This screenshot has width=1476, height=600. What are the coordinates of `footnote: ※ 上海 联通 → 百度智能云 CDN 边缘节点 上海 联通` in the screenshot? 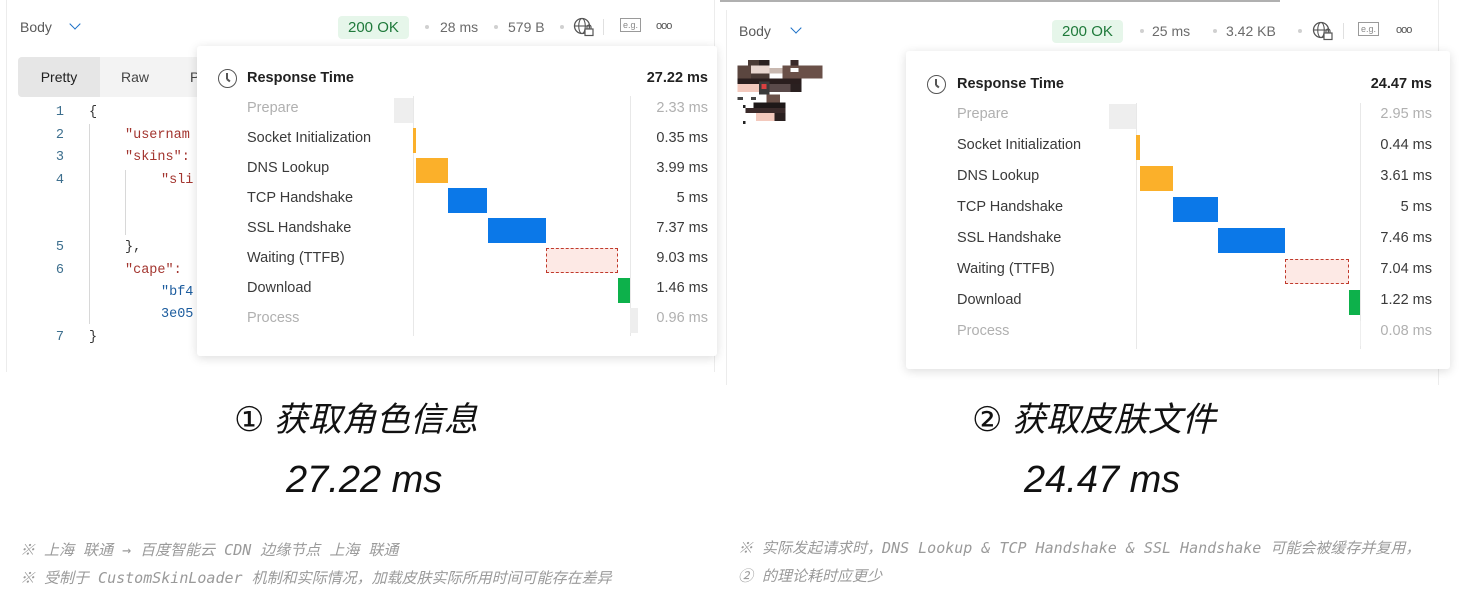 It's located at (209, 550).